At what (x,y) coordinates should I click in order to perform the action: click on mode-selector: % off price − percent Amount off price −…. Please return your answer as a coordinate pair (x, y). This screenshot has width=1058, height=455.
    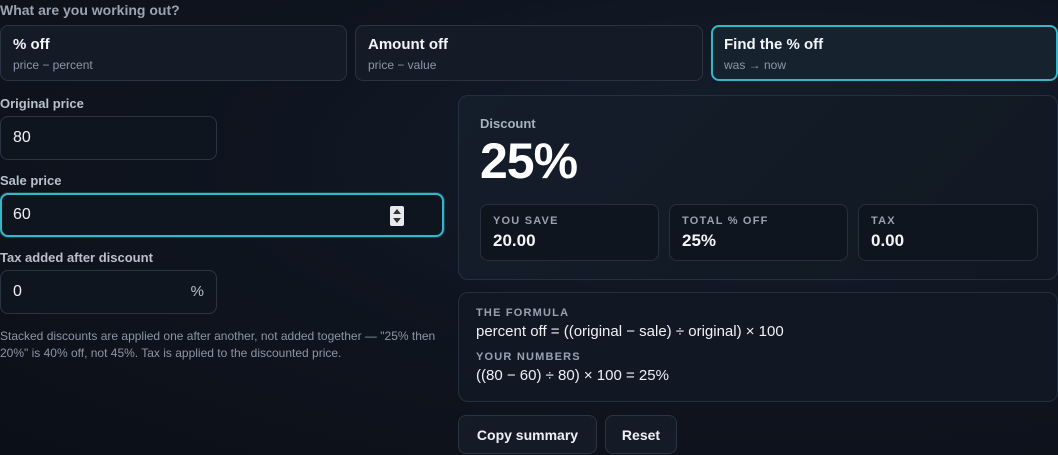
    Looking at the image, I should click on (529, 53).